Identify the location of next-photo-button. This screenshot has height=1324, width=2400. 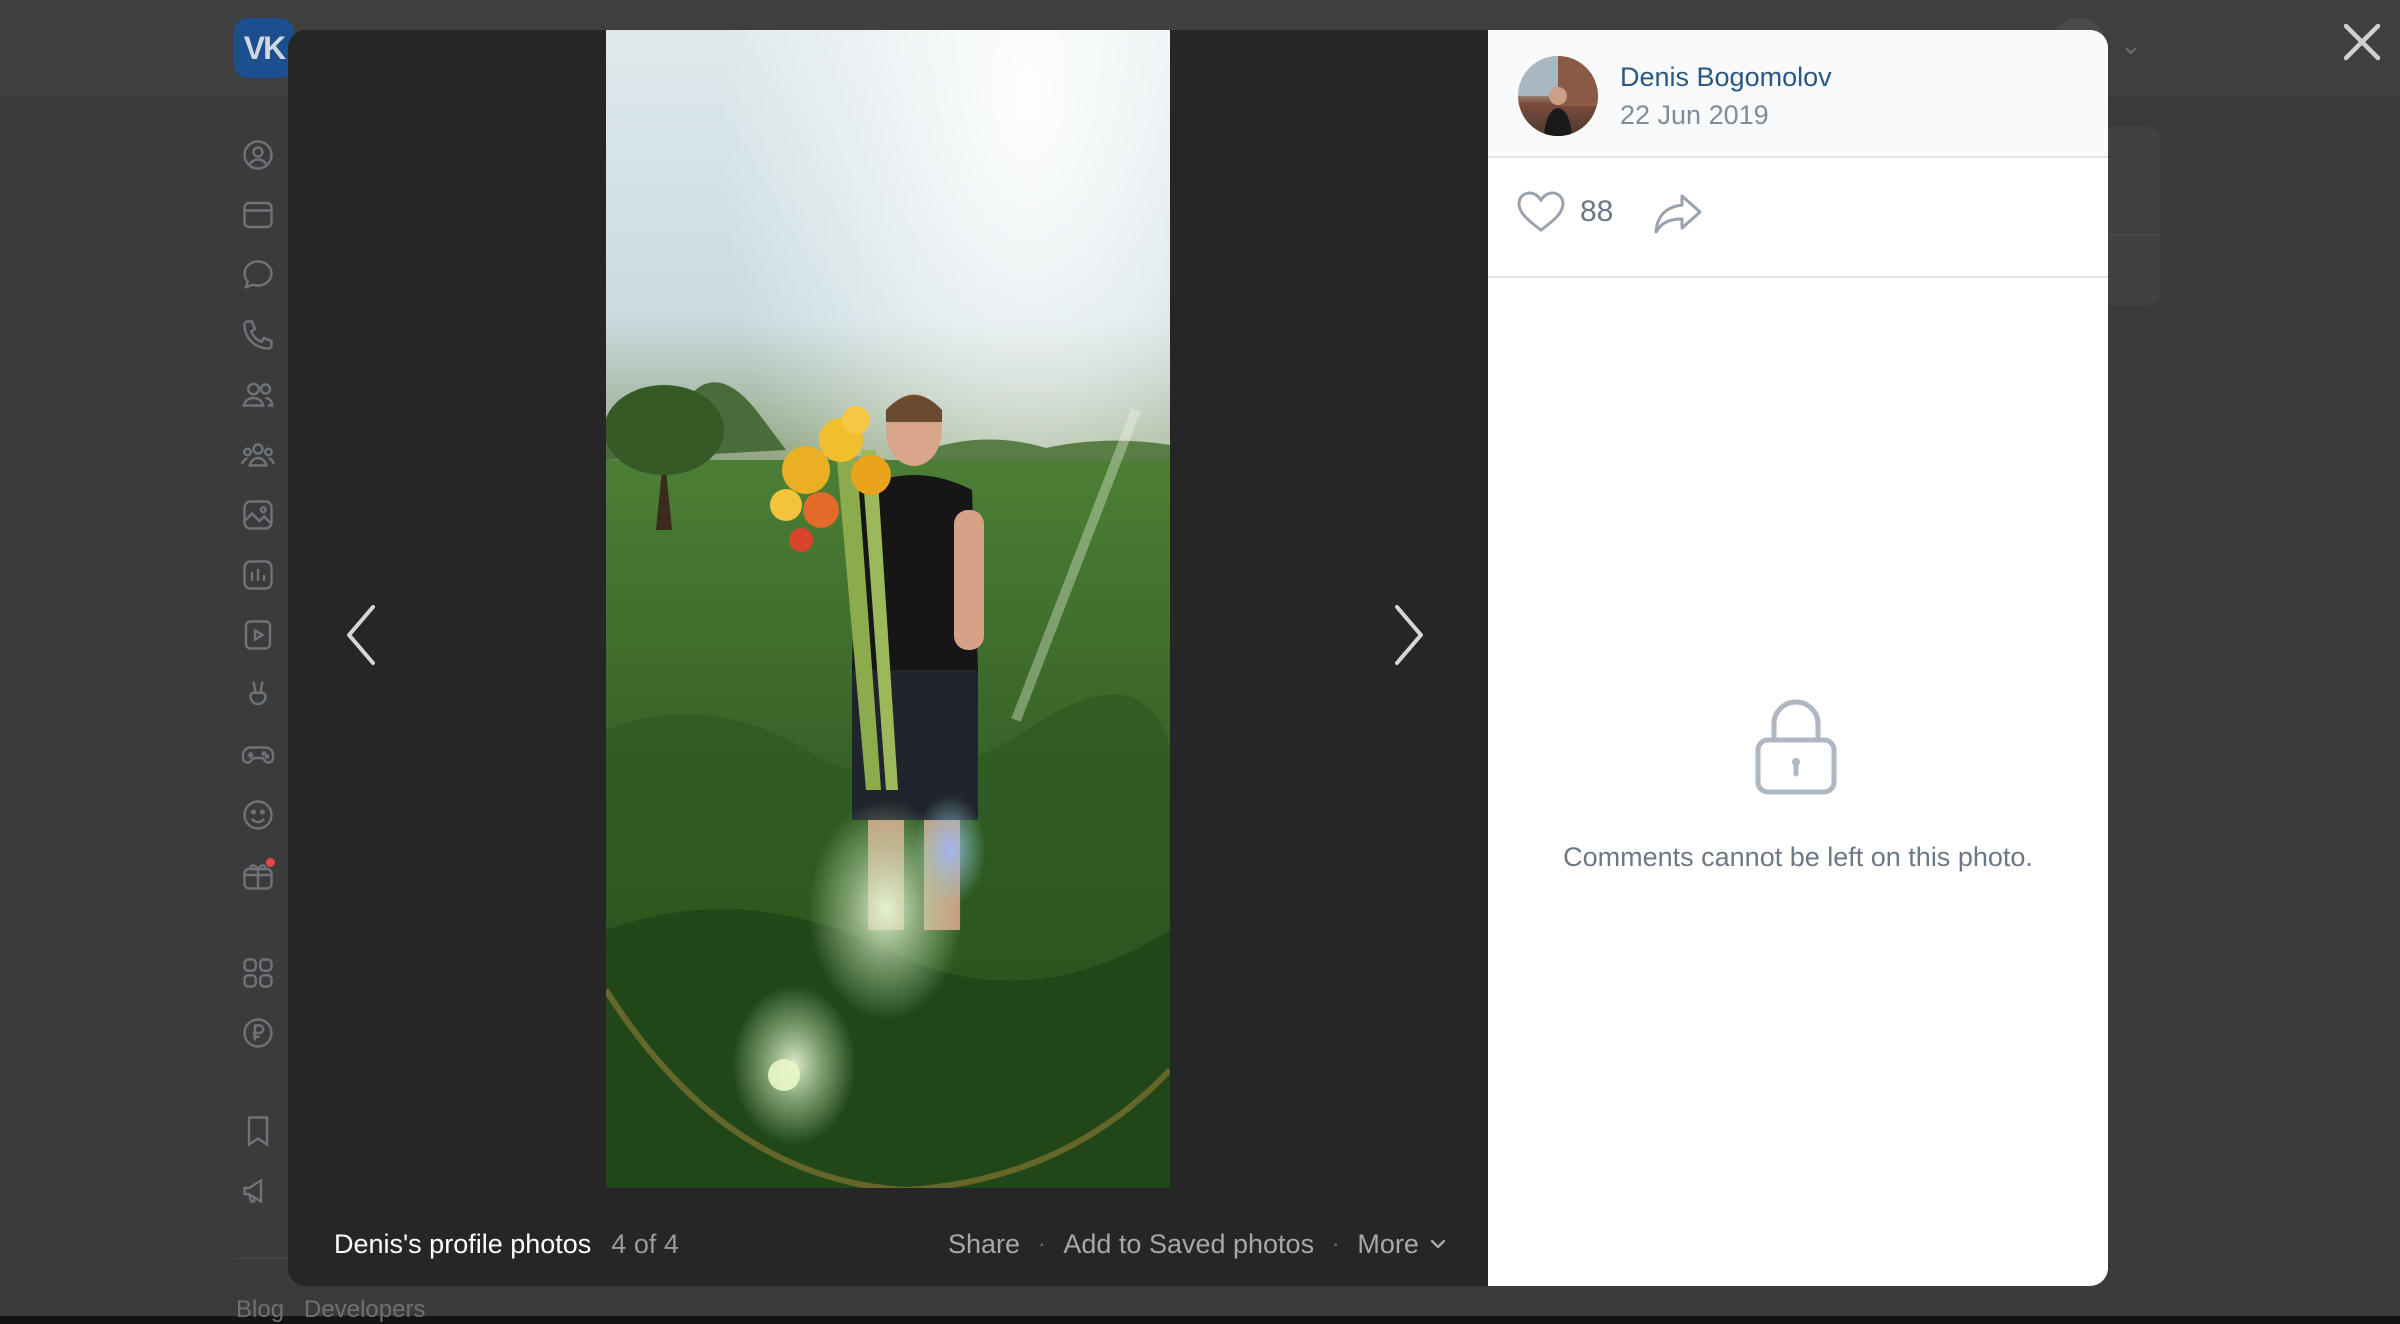
(1409, 635).